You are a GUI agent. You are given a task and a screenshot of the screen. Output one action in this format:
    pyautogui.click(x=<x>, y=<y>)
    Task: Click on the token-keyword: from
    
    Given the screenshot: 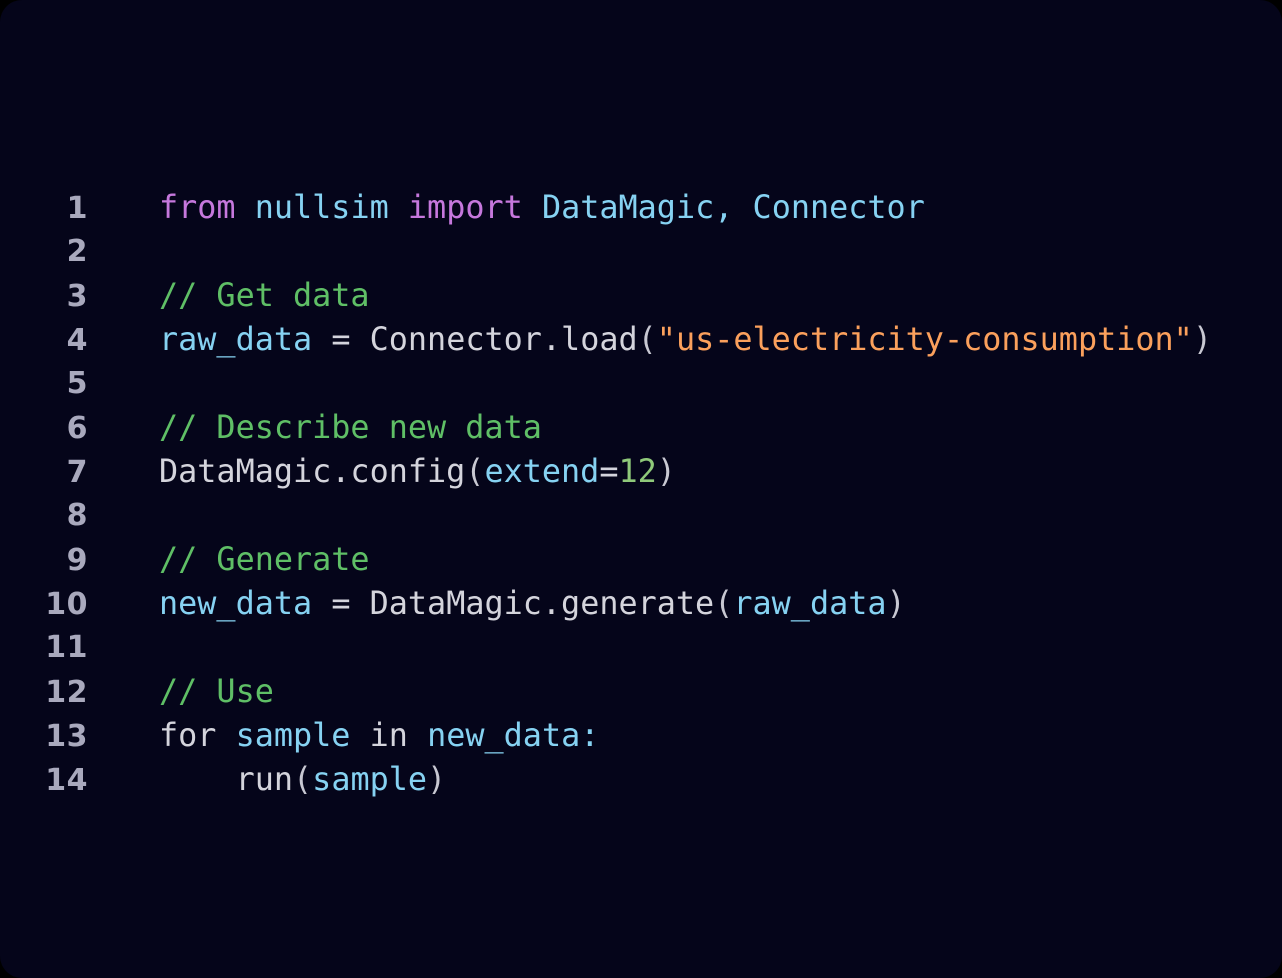 What is the action you would take?
    pyautogui.click(x=197, y=207)
    